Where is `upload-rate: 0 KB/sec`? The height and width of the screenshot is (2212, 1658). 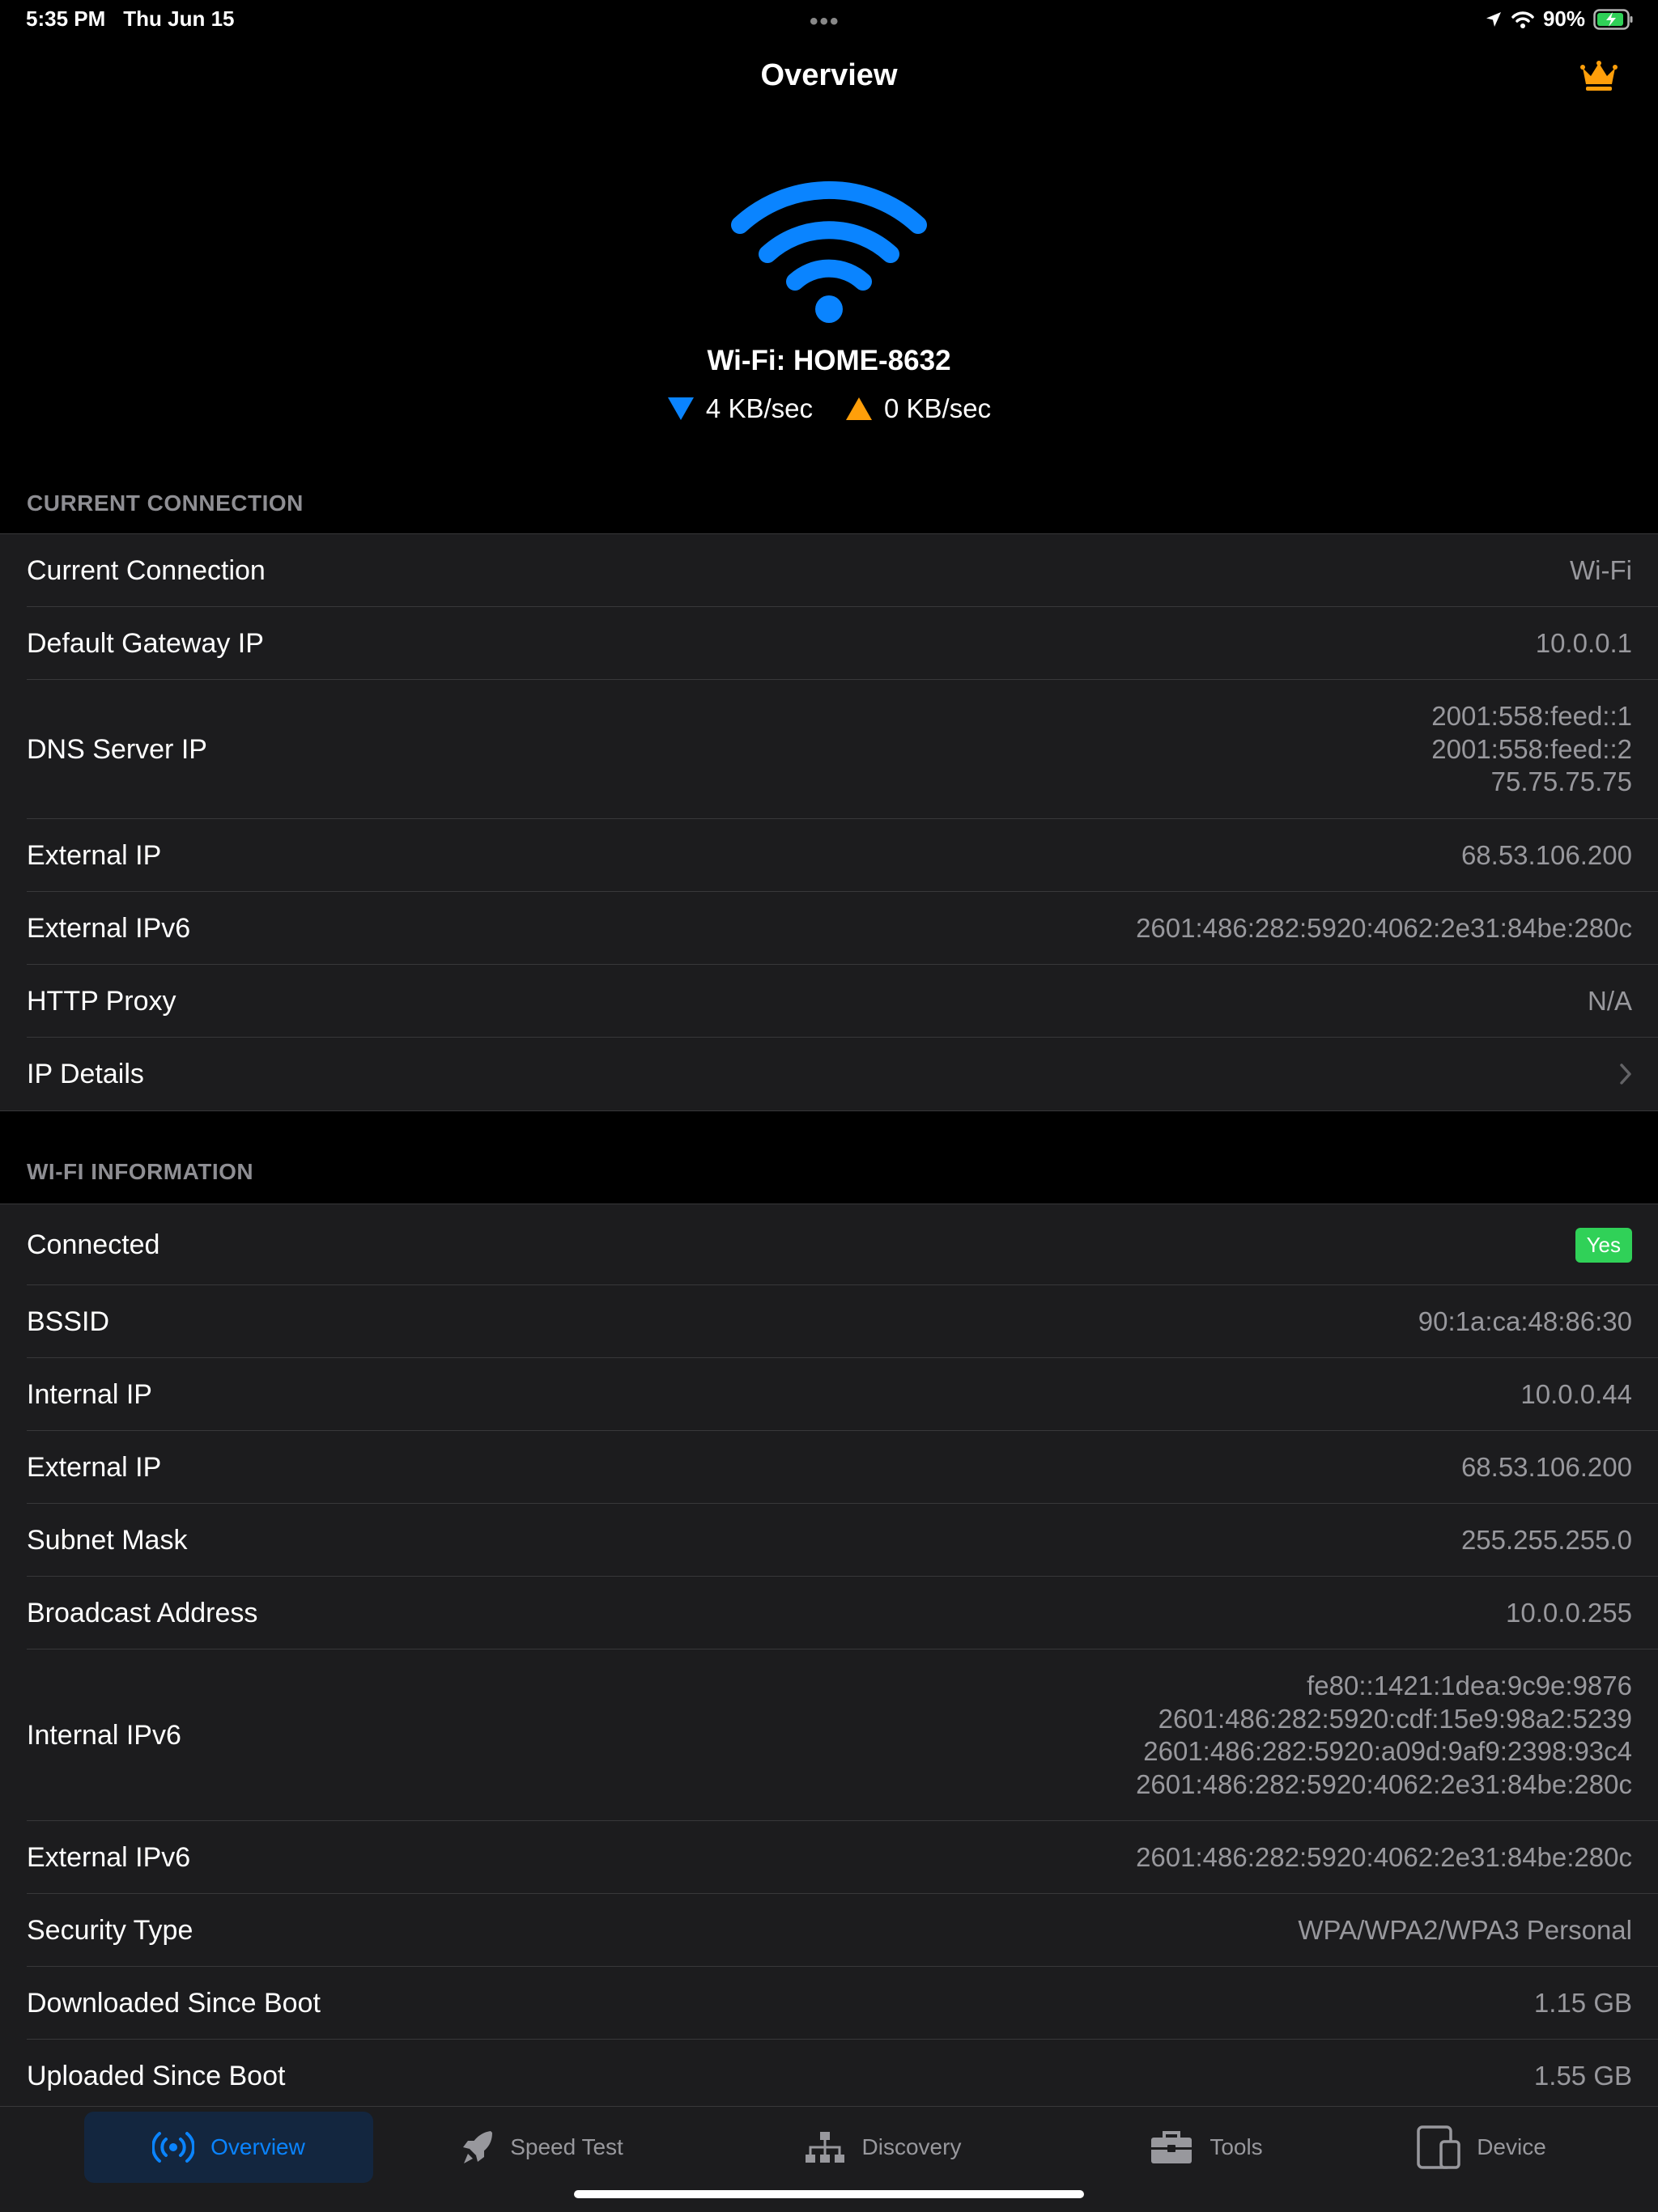 upload-rate: 0 KB/sec is located at coordinates (918, 408).